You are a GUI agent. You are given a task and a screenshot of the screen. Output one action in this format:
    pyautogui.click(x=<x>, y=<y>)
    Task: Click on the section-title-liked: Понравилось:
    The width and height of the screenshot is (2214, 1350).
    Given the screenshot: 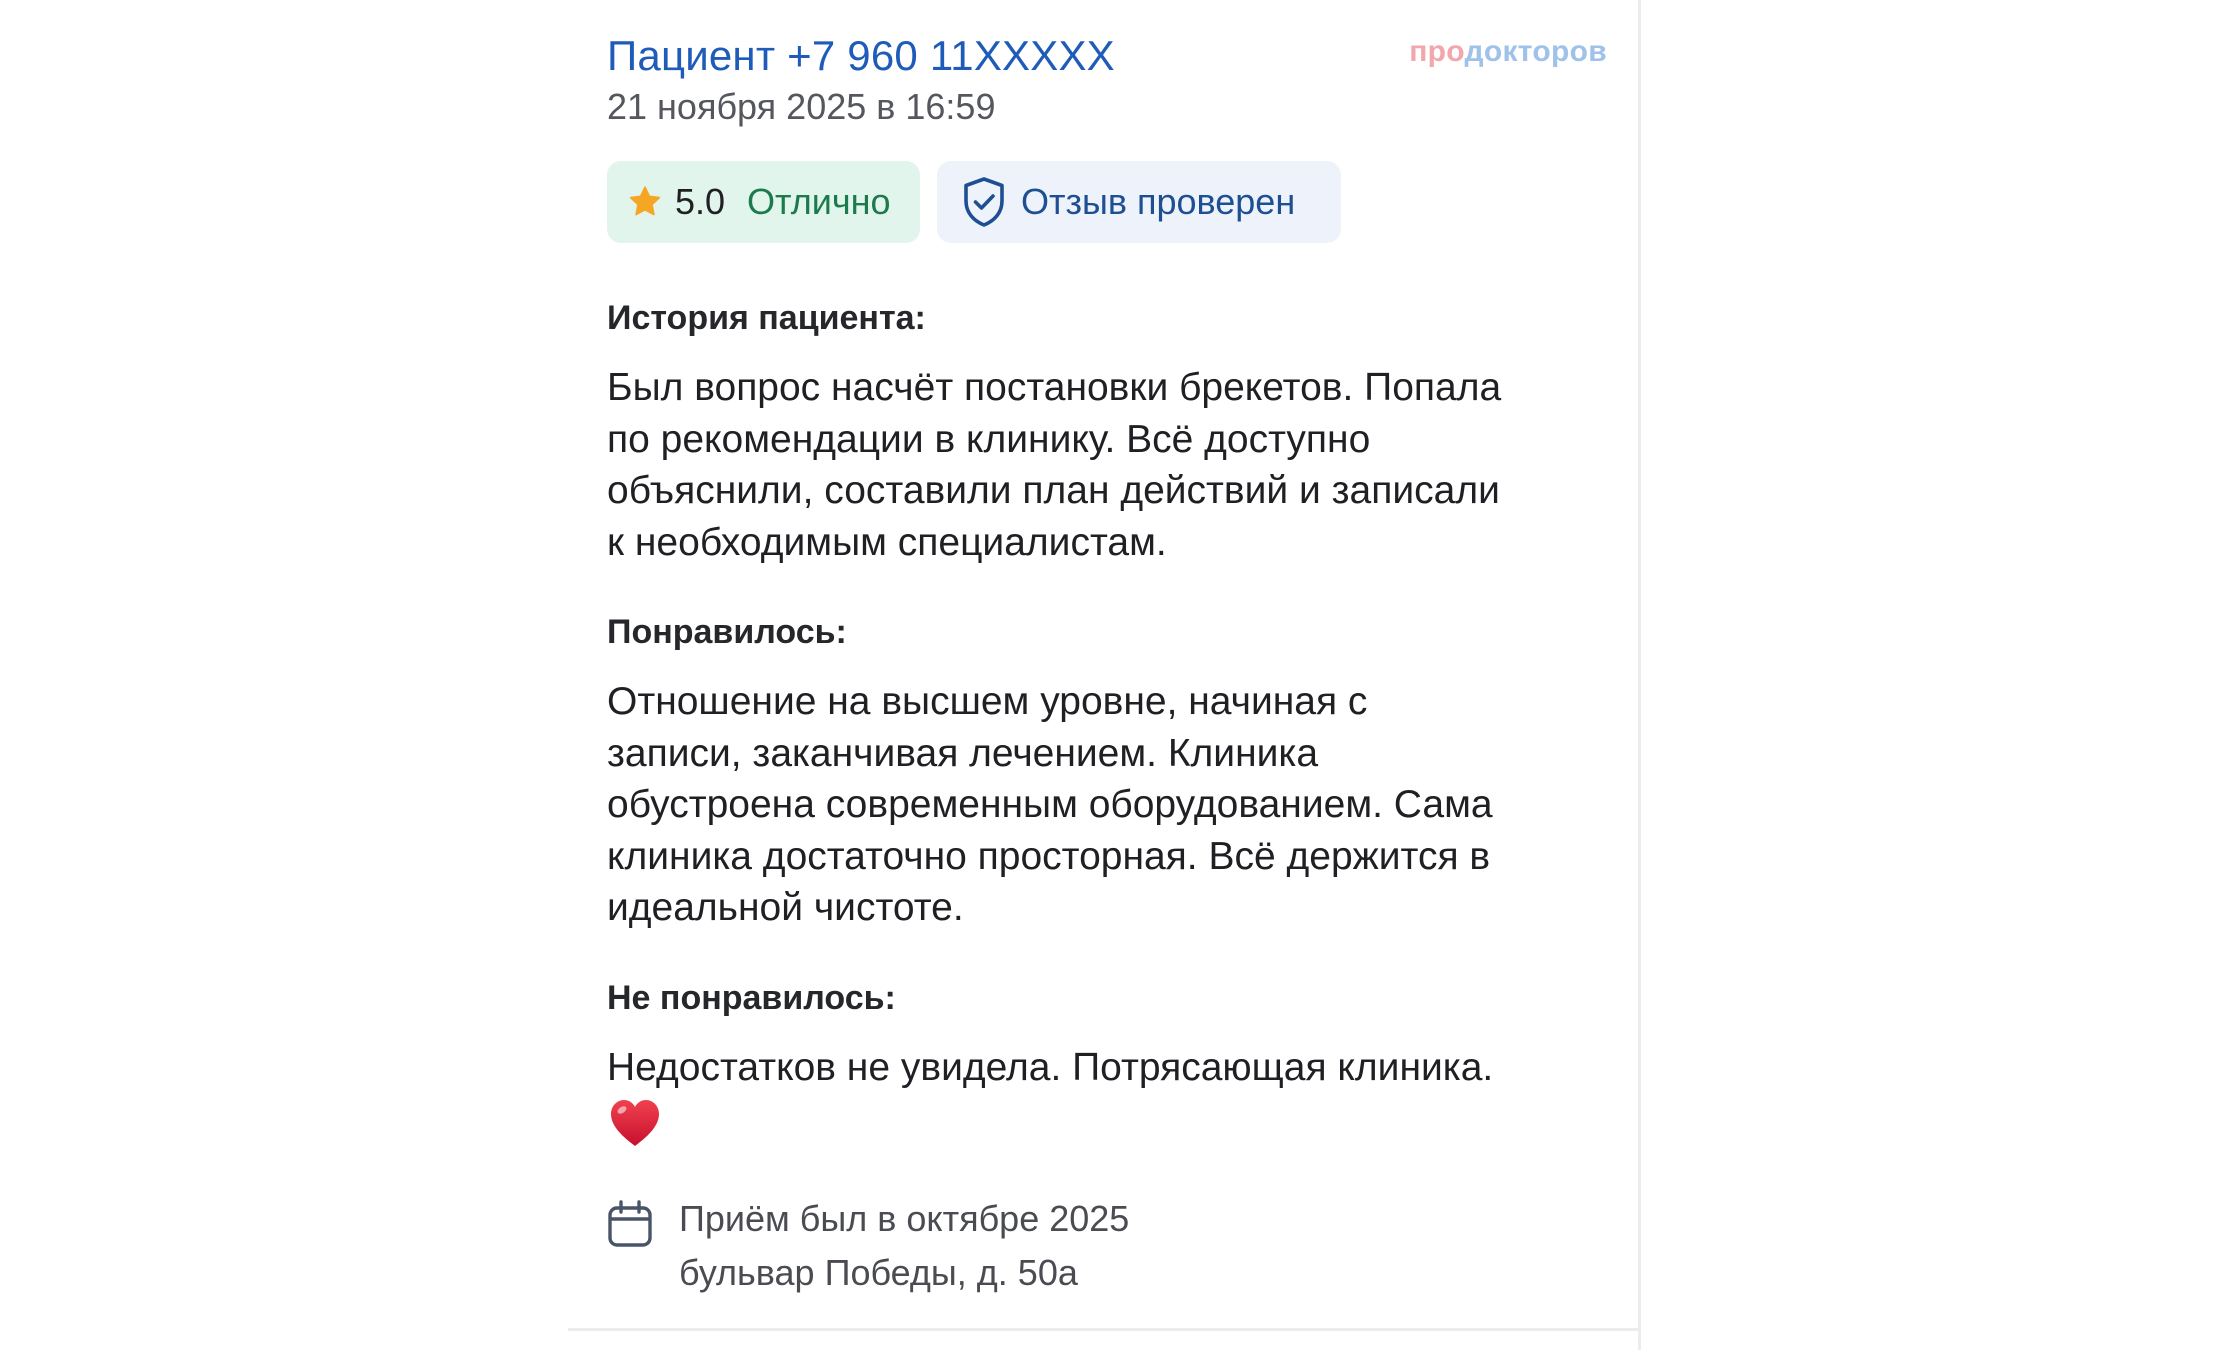 What is the action you would take?
    pyautogui.click(x=727, y=632)
    